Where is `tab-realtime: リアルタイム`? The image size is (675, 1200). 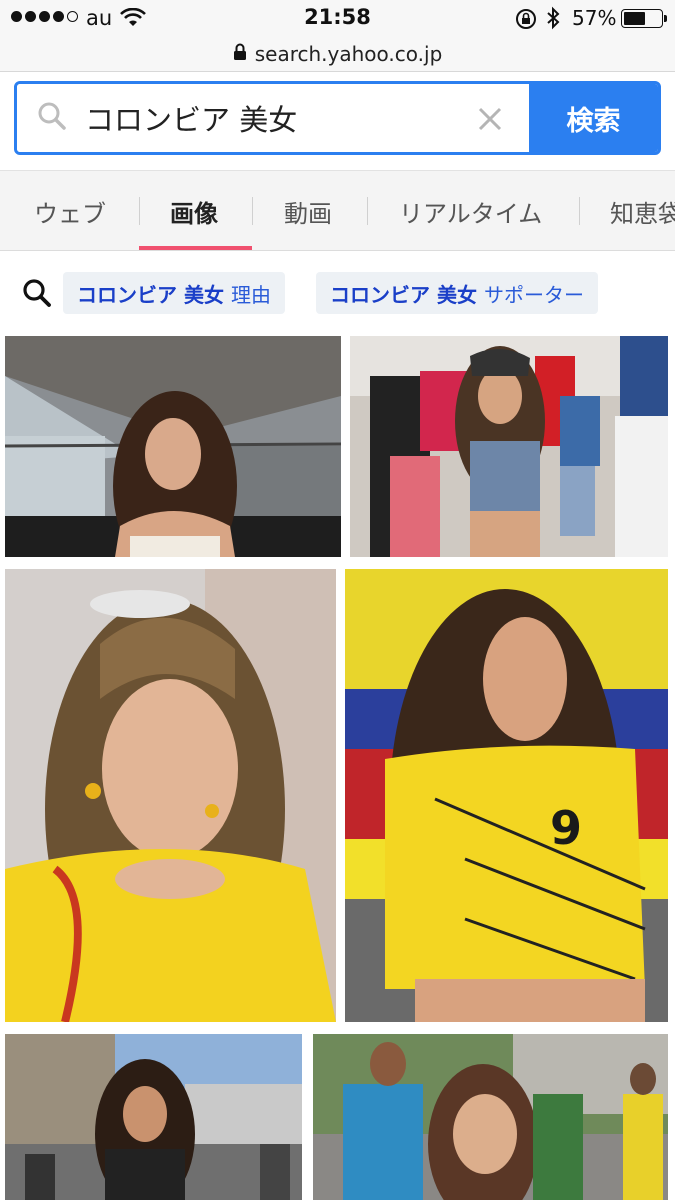
tab-realtime: リアルタイム is located at coordinates (470, 210).